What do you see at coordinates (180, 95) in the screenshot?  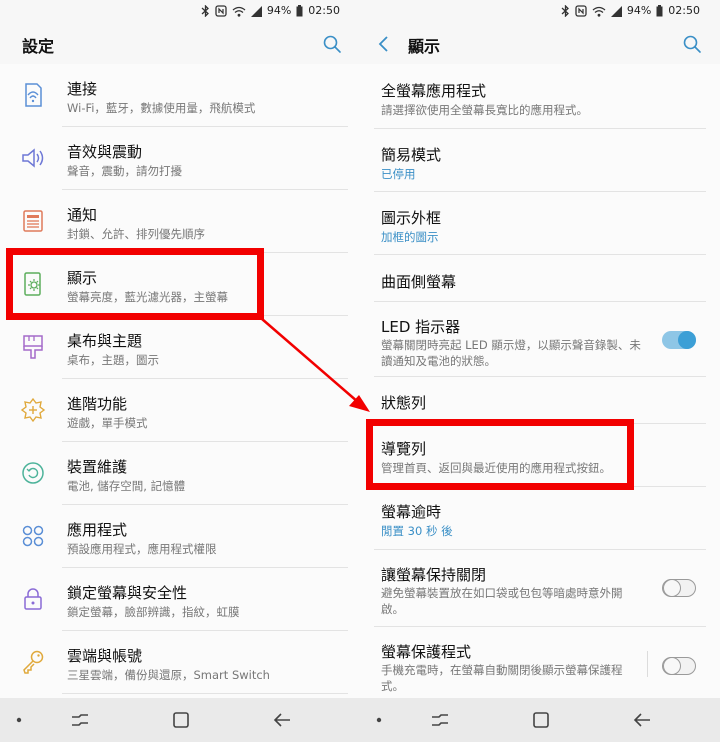 I see `settings-item-connections: 連接 Wi-Fi，藍牙，數據使用量，飛航模式` at bounding box center [180, 95].